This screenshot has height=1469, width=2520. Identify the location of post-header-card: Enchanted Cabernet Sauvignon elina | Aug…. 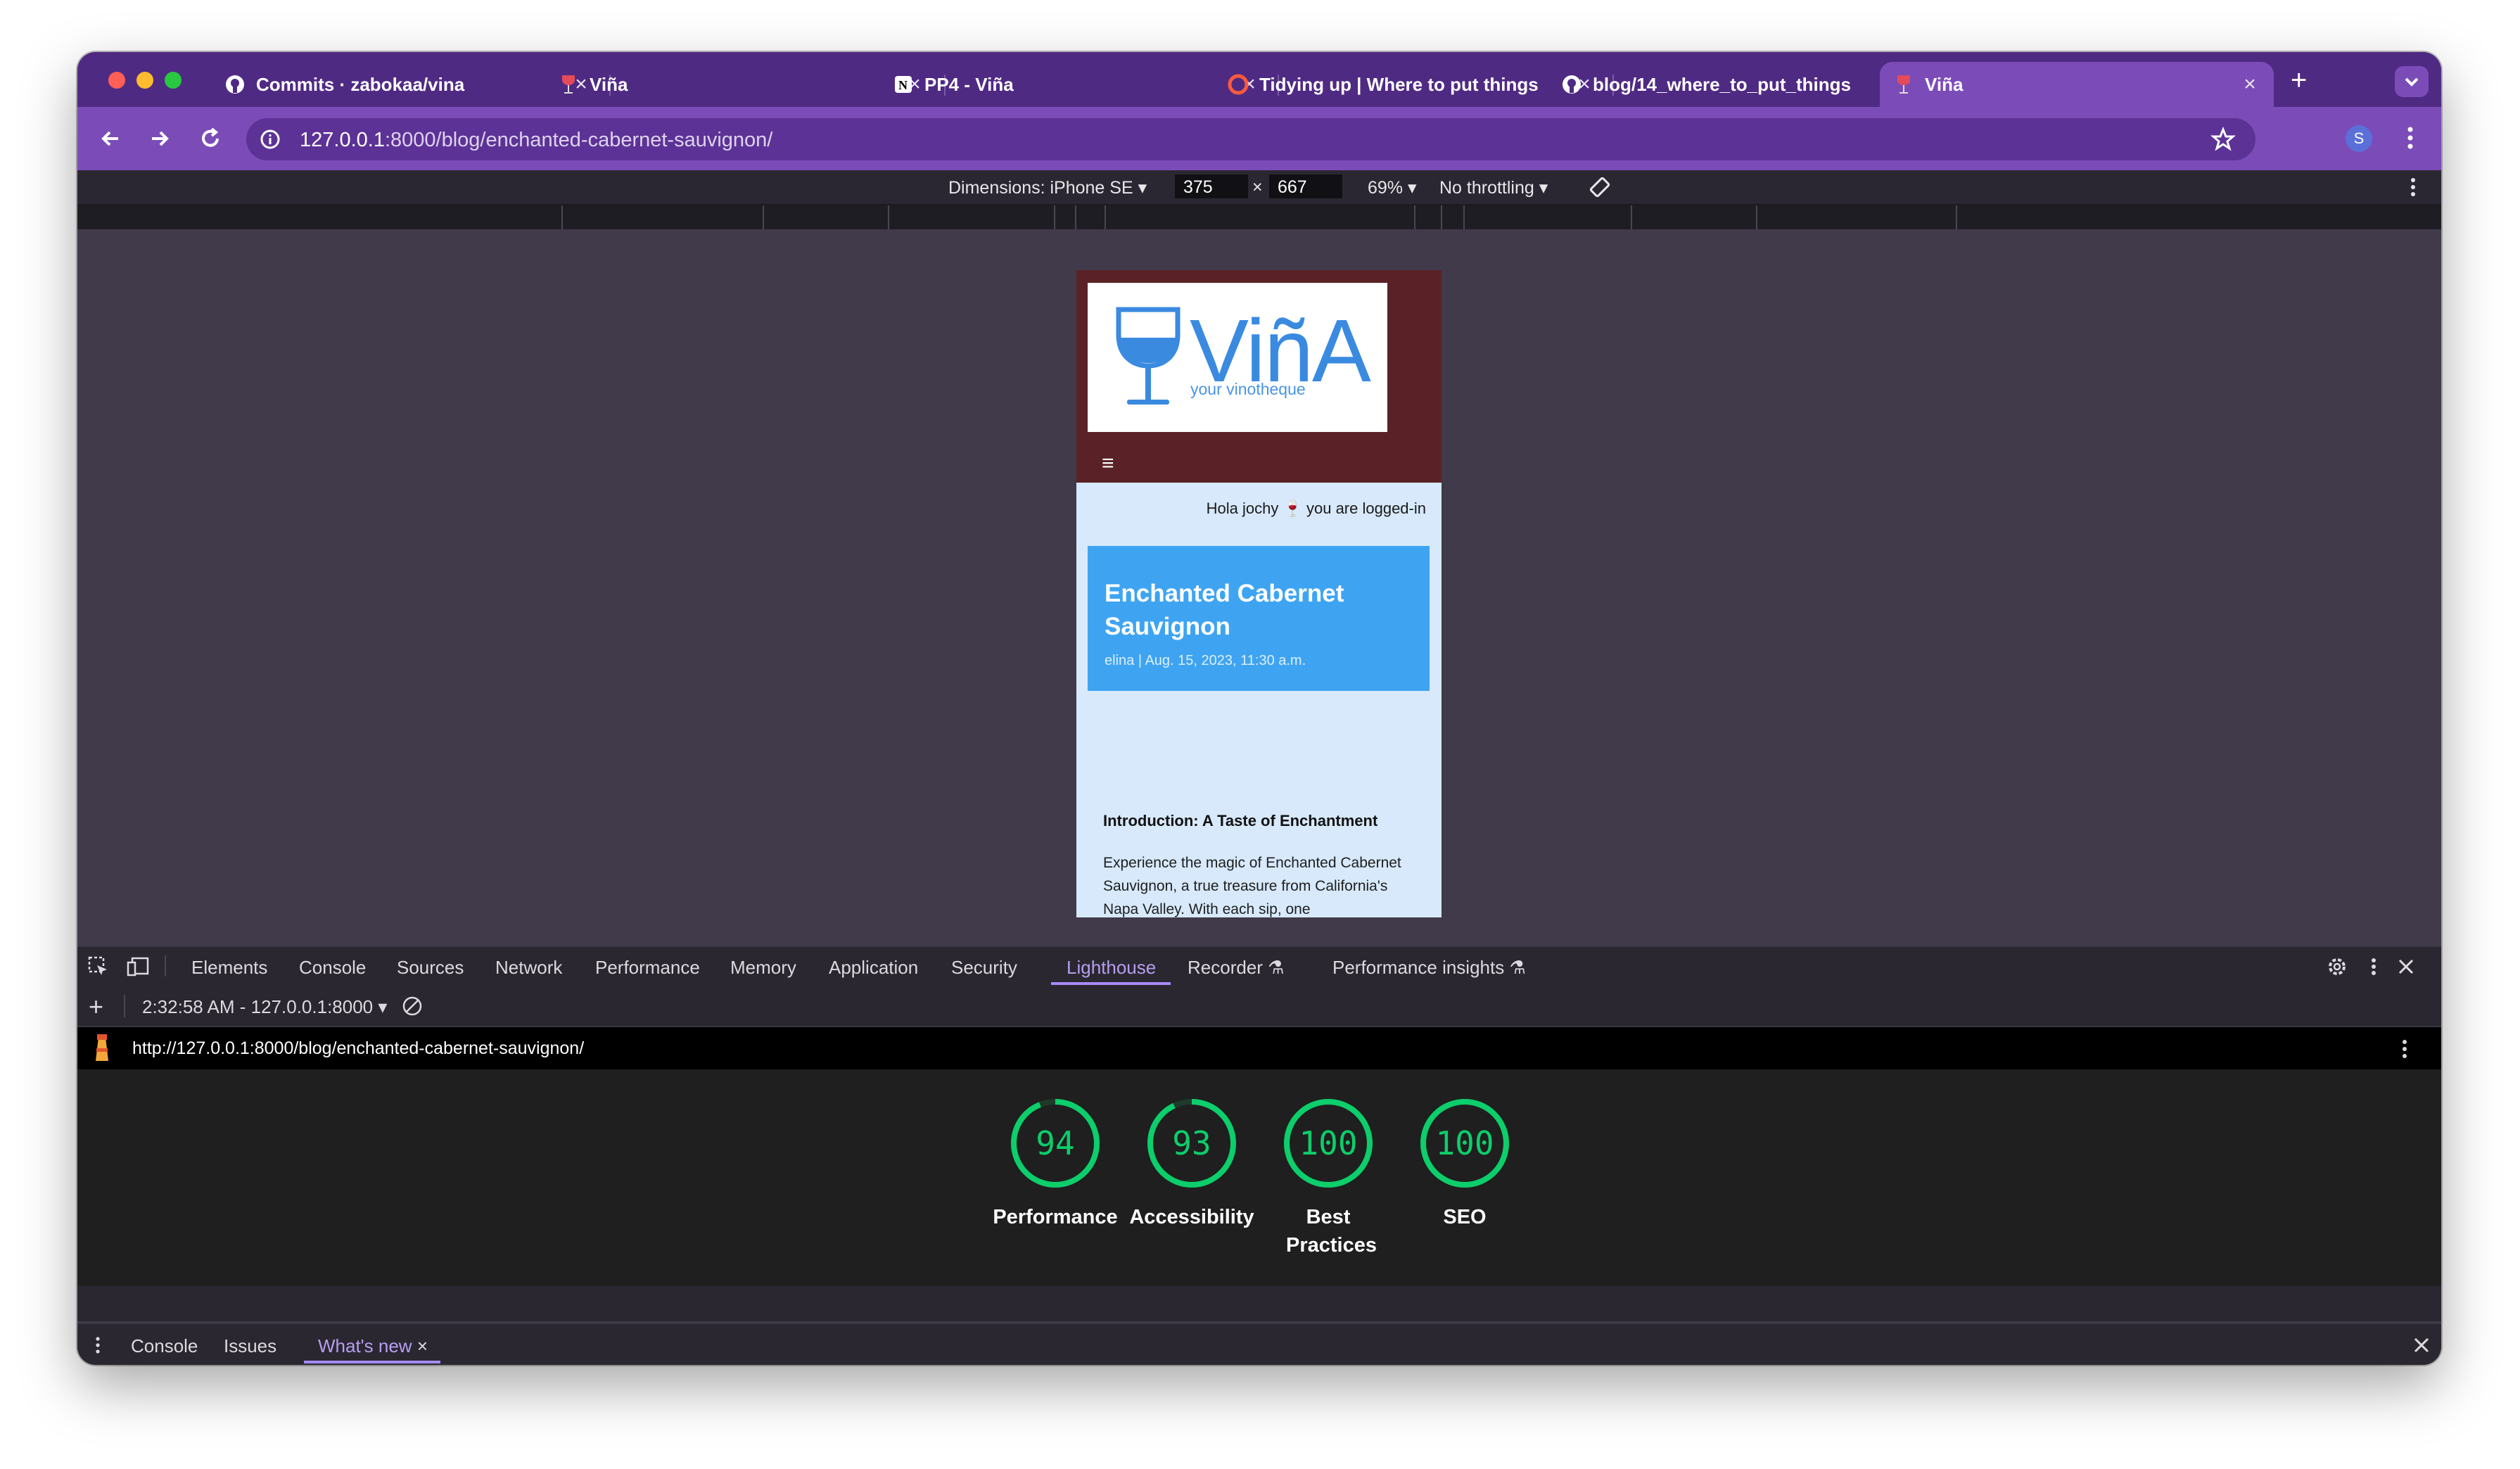
(1259, 618).